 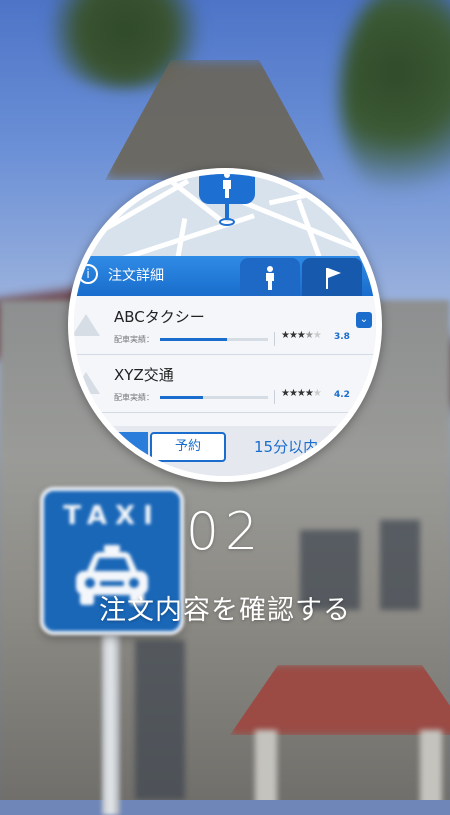 I want to click on tab-flag, so click(x=332, y=277).